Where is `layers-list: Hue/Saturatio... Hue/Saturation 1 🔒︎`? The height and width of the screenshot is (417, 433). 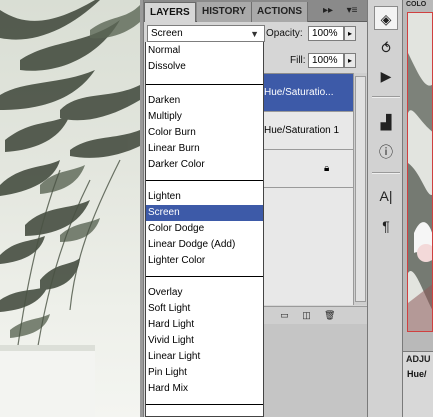 layers-list: Hue/Saturatio... Hue/Saturation 1 🔒︎ is located at coordinates (308, 189).